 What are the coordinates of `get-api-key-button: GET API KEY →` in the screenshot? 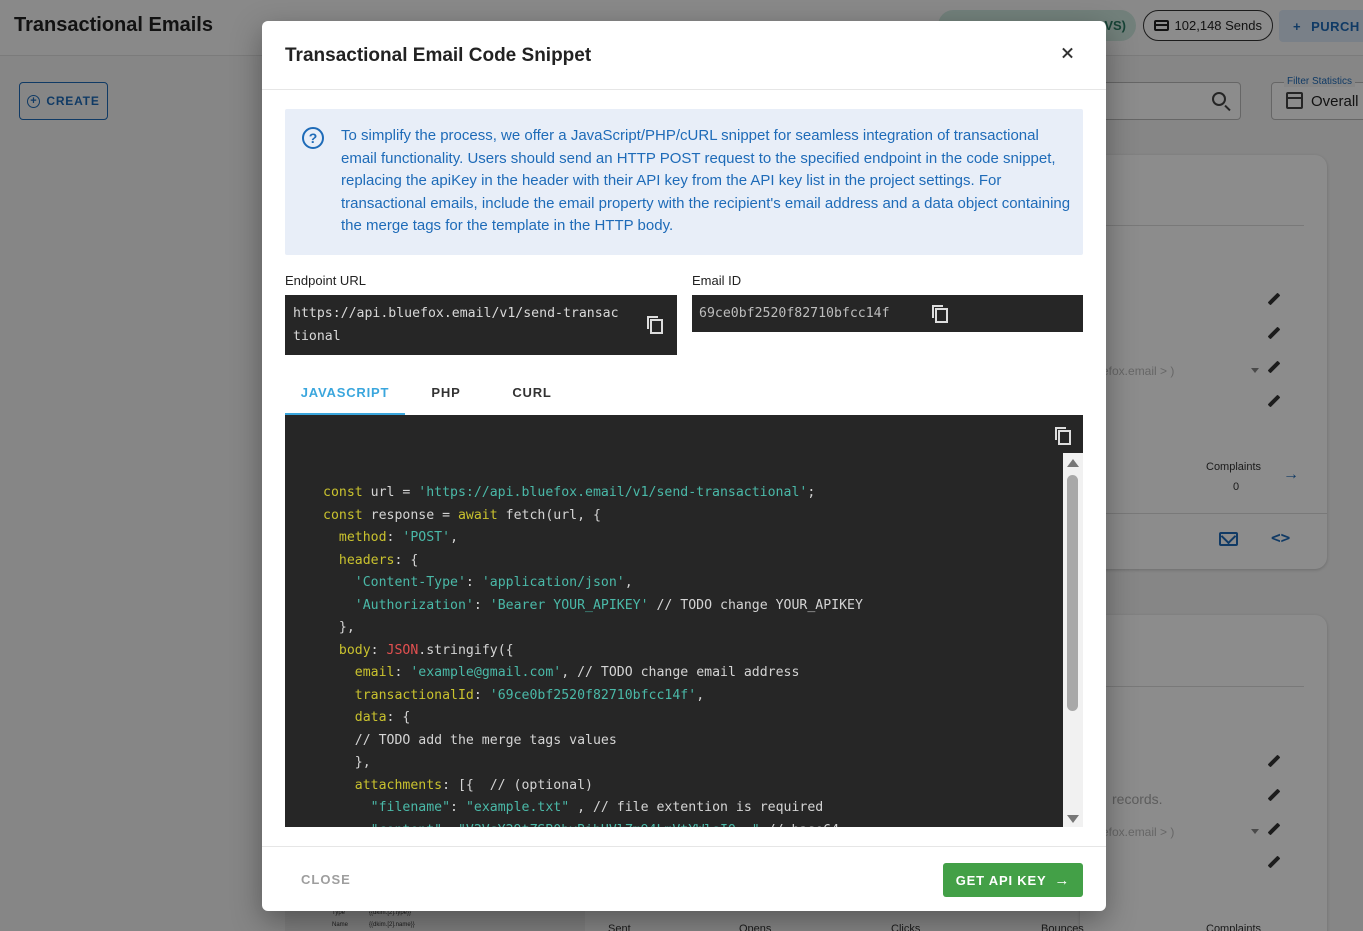 It's located at (1013, 880).